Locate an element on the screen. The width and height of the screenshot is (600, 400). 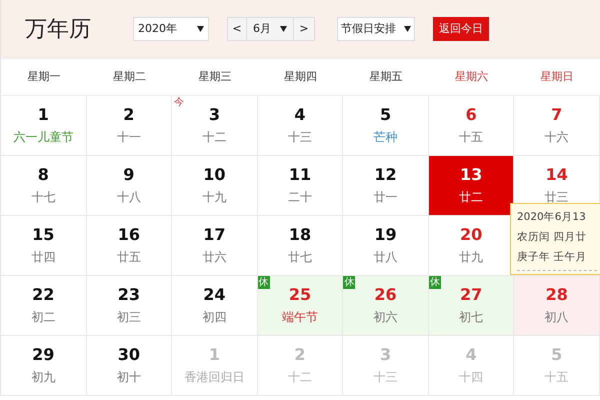
weekday-label: 星期四 is located at coordinates (300, 76).